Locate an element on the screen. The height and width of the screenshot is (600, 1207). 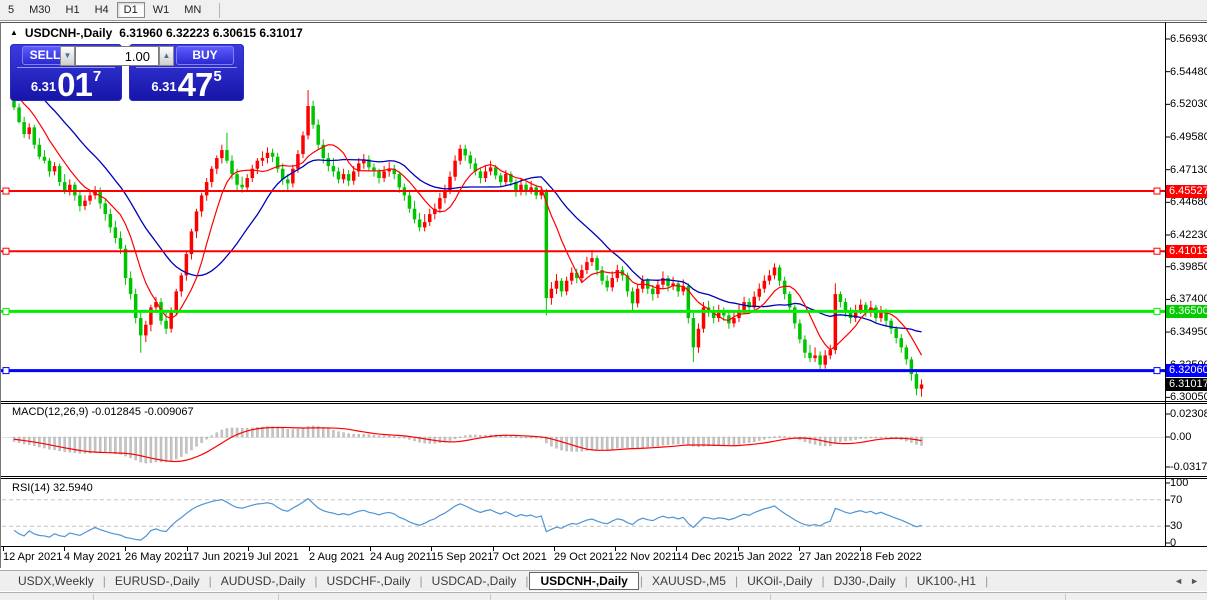
price-level-badge: 6.32060 is located at coordinates (1186, 371).